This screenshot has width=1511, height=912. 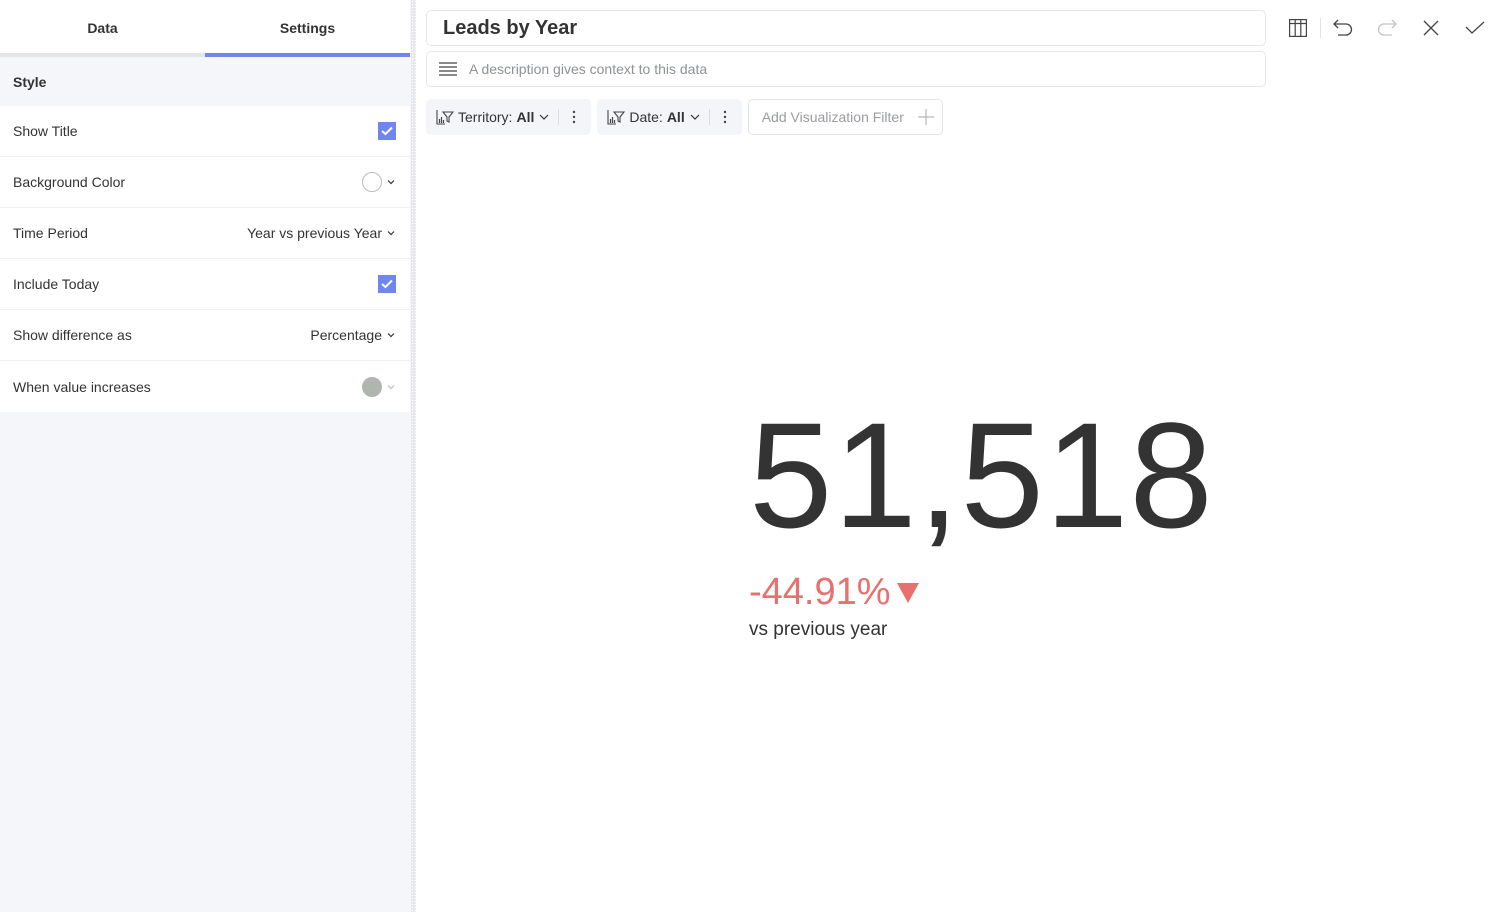 I want to click on tab-data: Data, so click(x=102, y=28).